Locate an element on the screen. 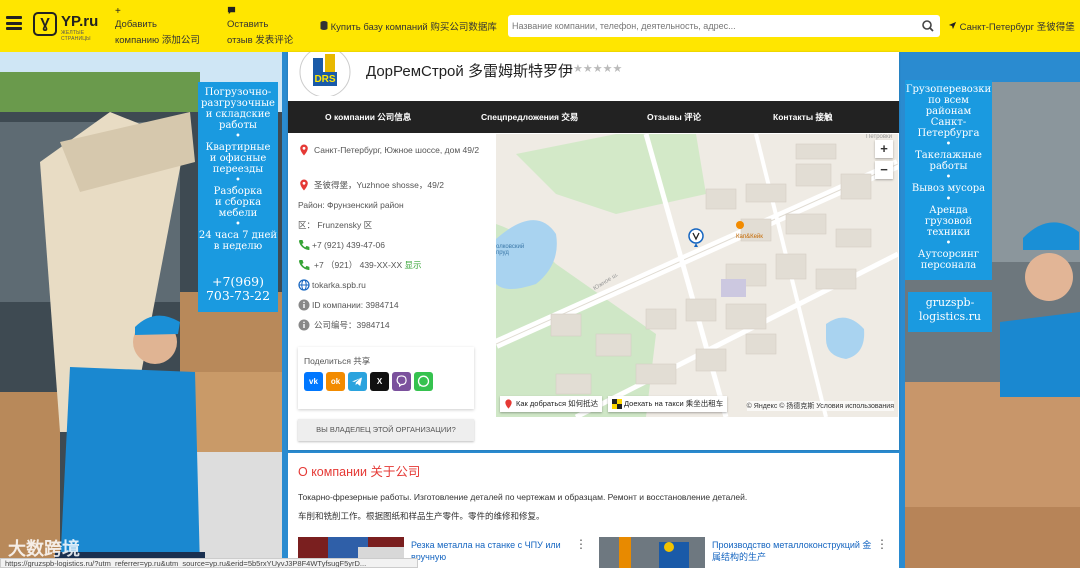 This screenshot has height=568, width=1080. news-image-metal is located at coordinates (652, 552).